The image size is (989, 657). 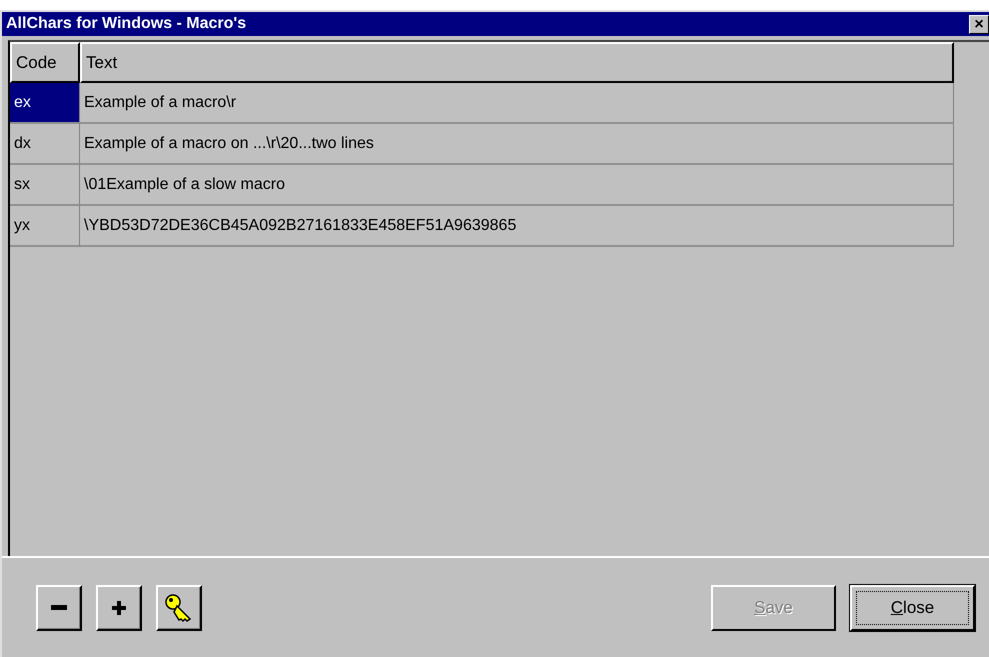 I want to click on table-cell: sx, so click(x=45, y=185).